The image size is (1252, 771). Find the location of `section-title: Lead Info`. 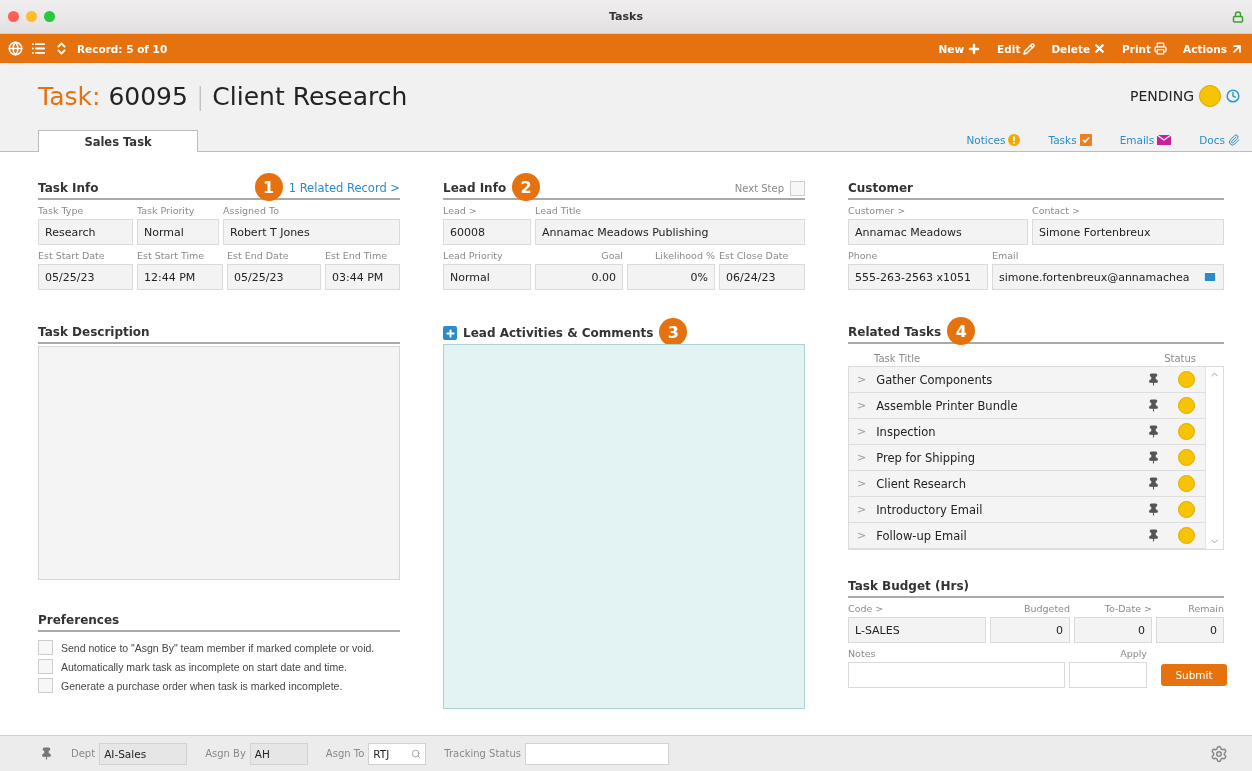

section-title: Lead Info is located at coordinates (475, 188).